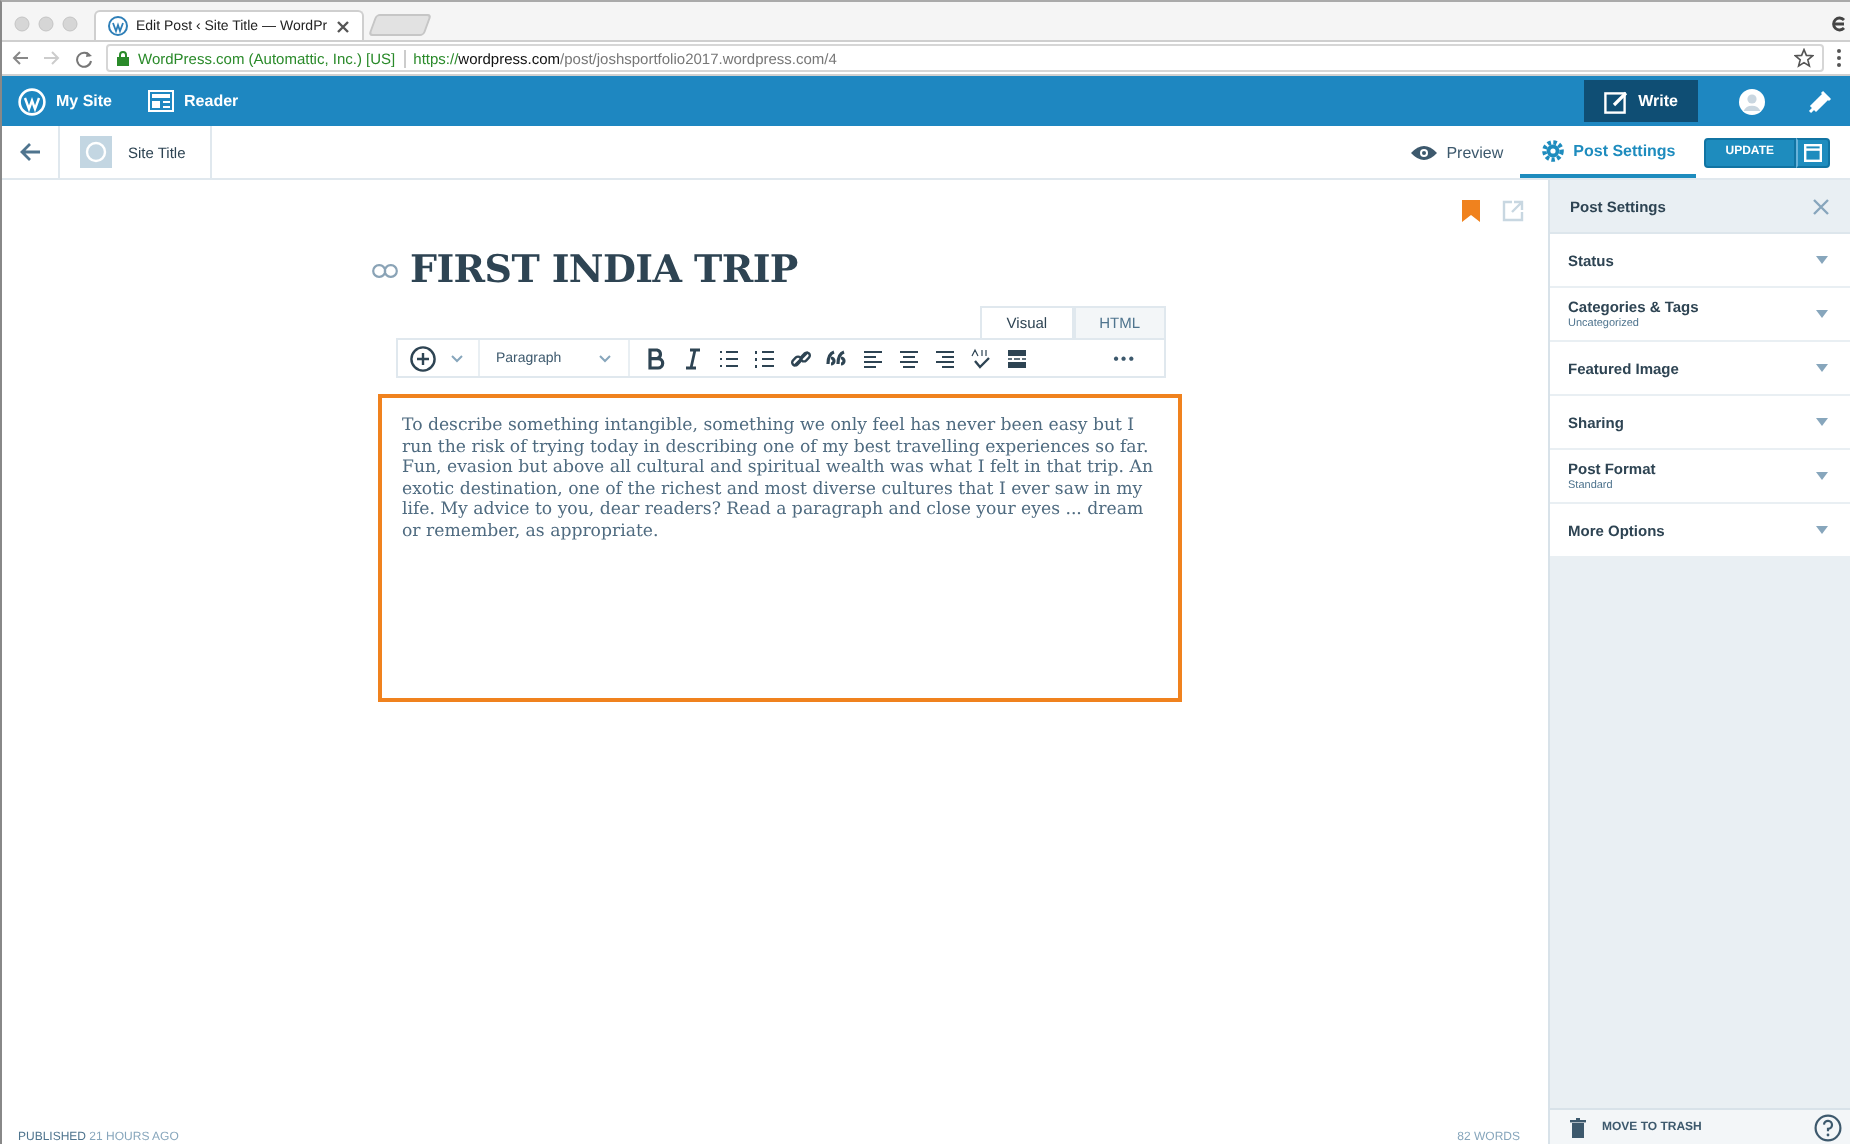 The image size is (1850, 1144). What do you see at coordinates (604, 270) in the screenshot?
I see `post-title: FIRST INDIA TRIP` at bounding box center [604, 270].